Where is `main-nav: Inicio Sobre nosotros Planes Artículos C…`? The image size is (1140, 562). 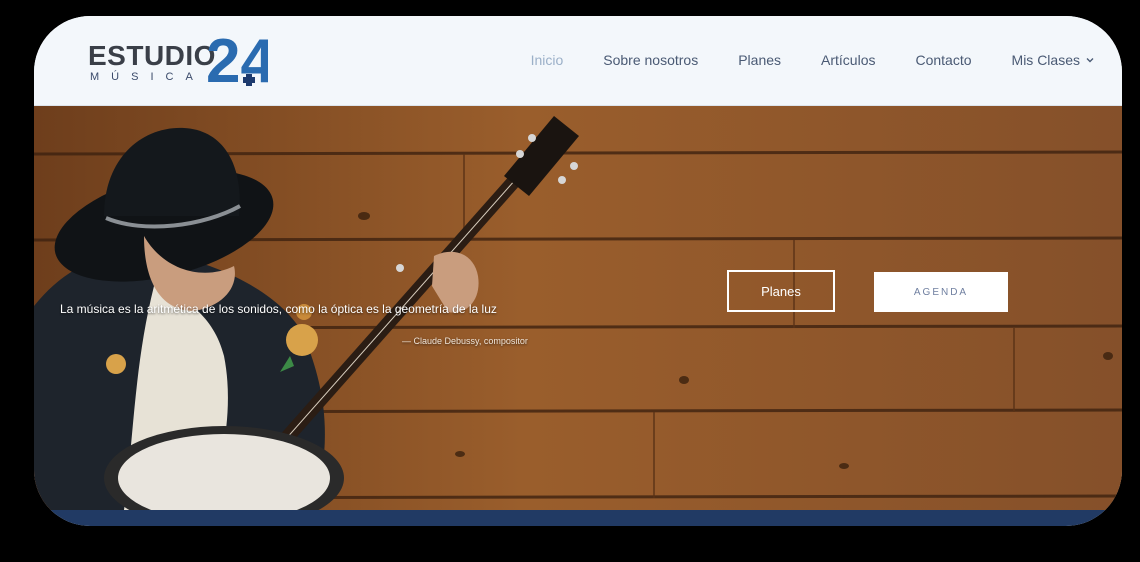 main-nav: Inicio Sobre nosotros Planes Artículos C… is located at coordinates (826, 60).